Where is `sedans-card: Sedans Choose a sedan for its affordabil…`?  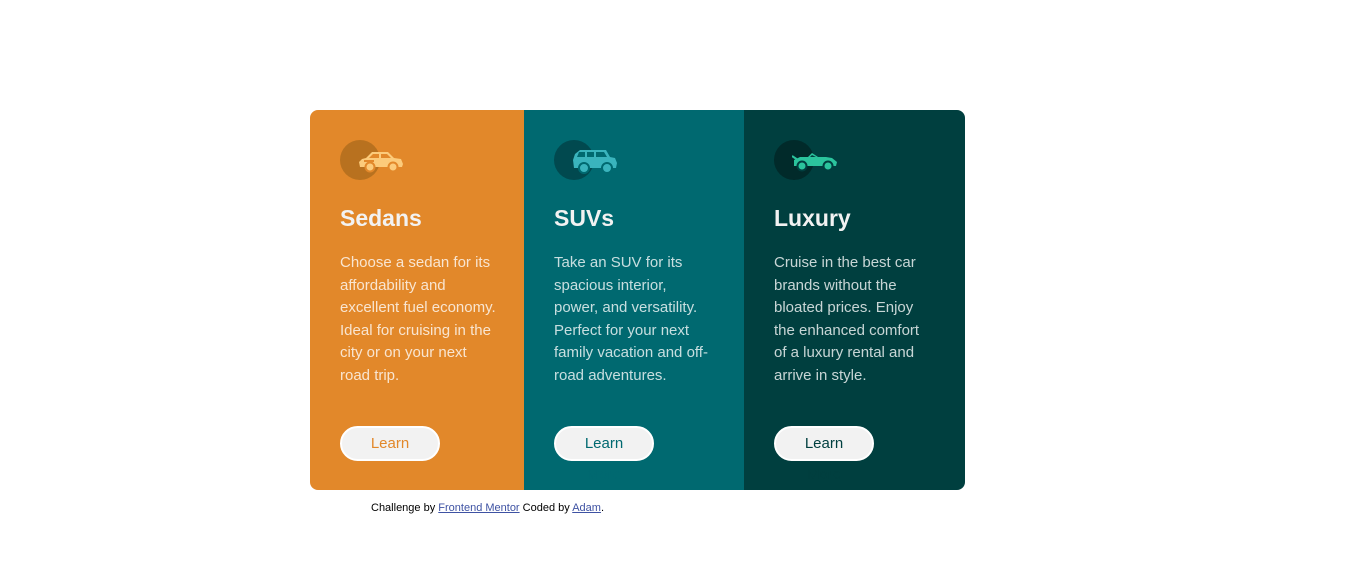
sedans-card: Sedans Choose a sedan for its affordabil… is located at coordinates (417, 300).